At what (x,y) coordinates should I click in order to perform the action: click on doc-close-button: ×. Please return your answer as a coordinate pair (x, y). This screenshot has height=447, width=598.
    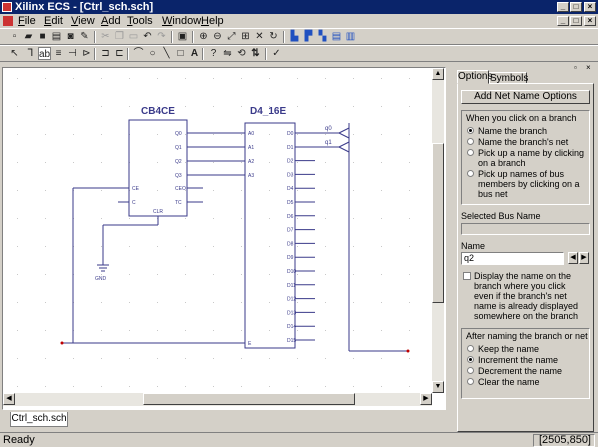
    Looking at the image, I should click on (590, 21).